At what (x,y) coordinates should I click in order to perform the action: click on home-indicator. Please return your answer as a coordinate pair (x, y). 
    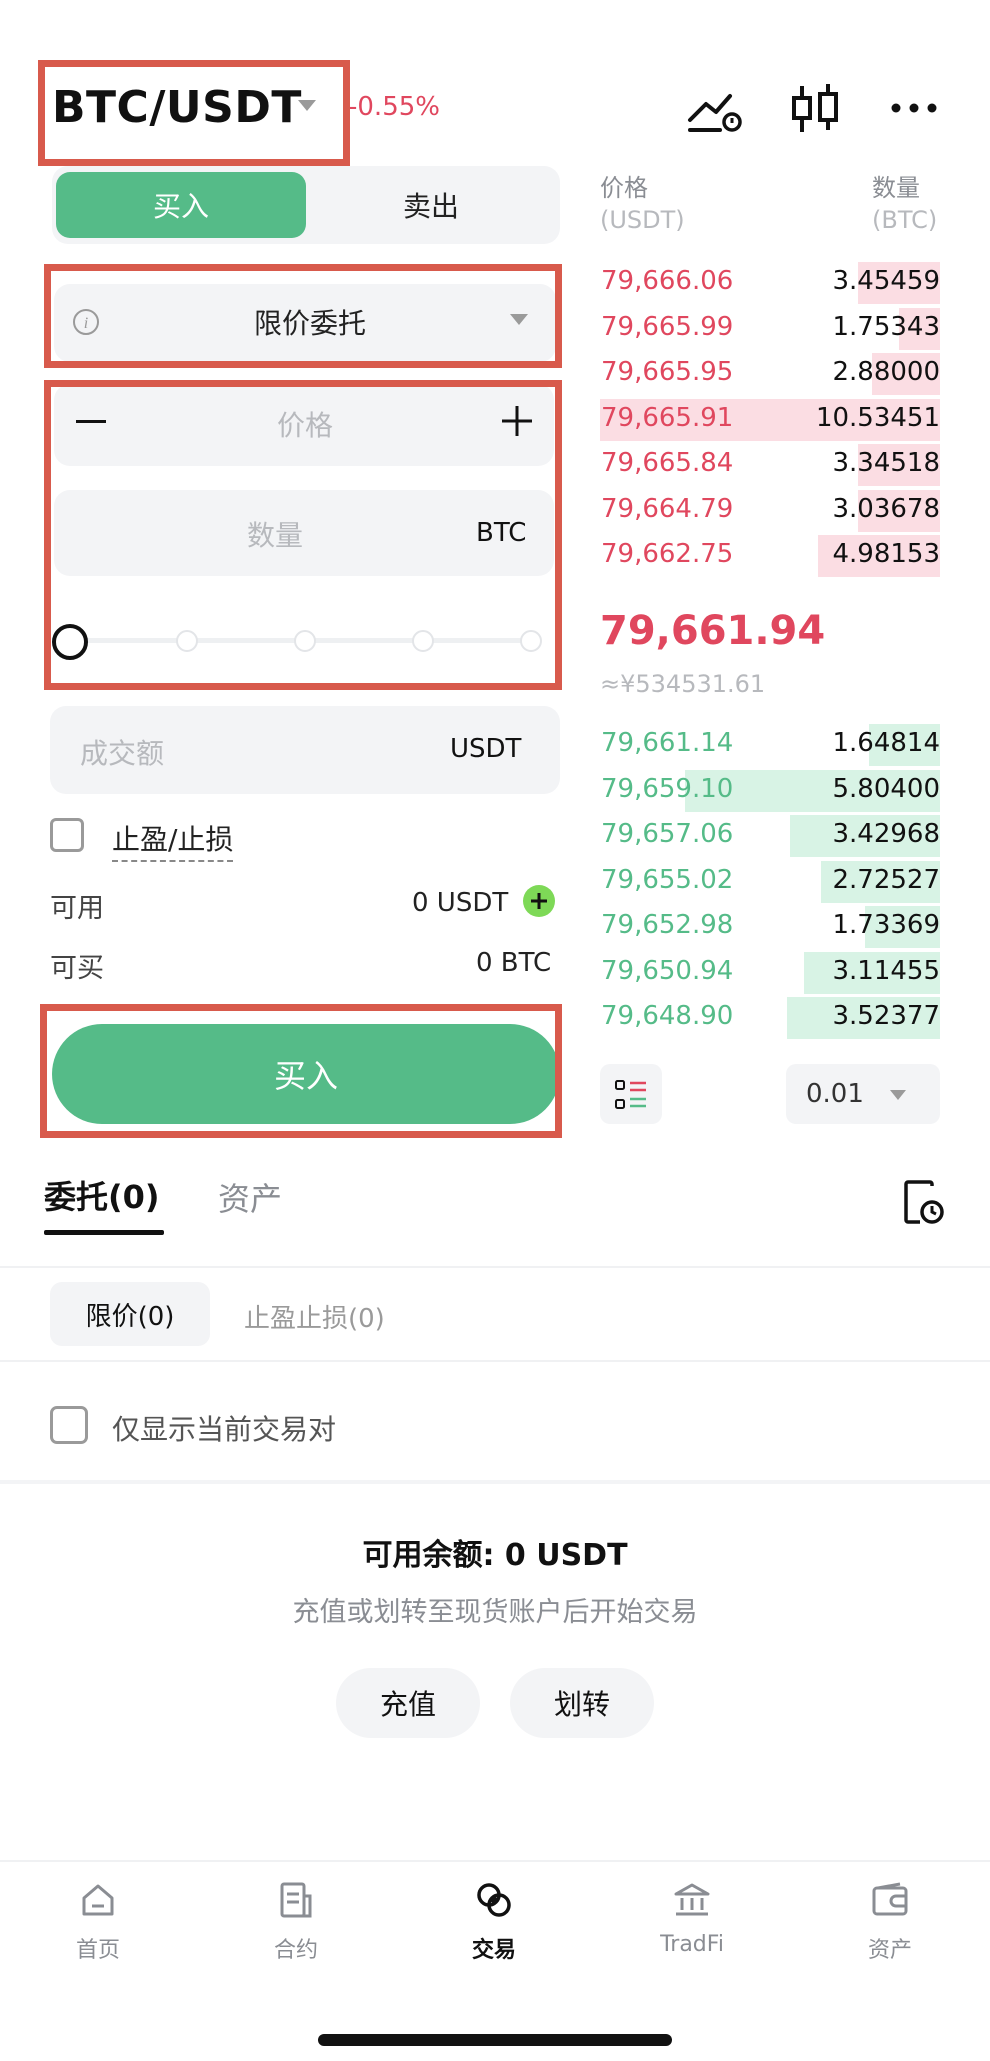
    Looking at the image, I should click on (495, 2040).